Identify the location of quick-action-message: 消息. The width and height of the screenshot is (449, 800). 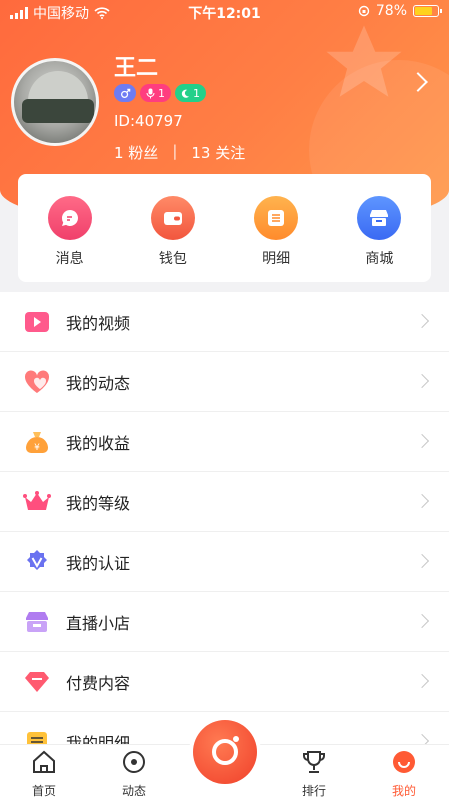
(70, 239).